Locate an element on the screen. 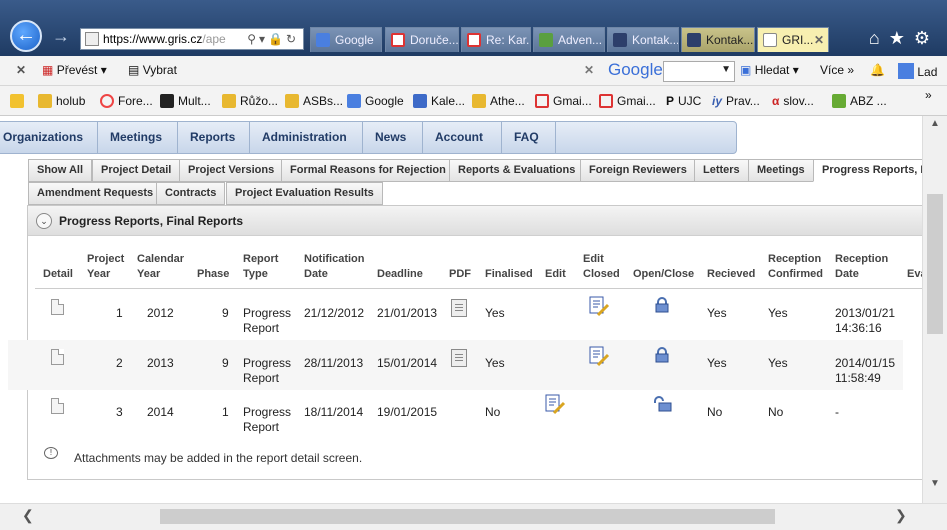 The image size is (947, 530). subtab-meetings: Meetings is located at coordinates (781, 170).